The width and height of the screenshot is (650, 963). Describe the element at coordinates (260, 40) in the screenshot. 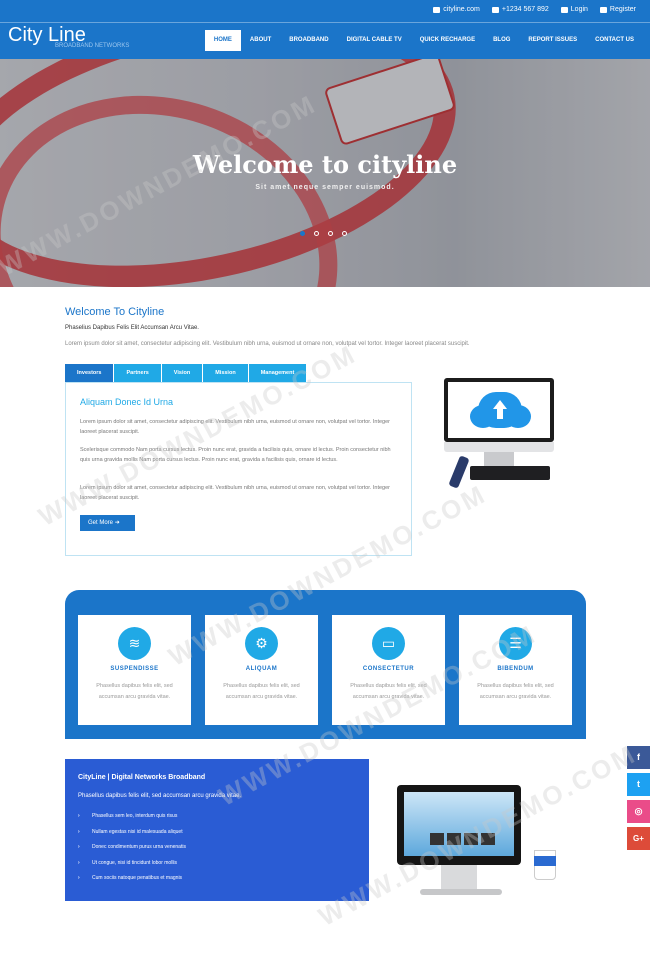

I see `nav-about: ABOUT` at that location.